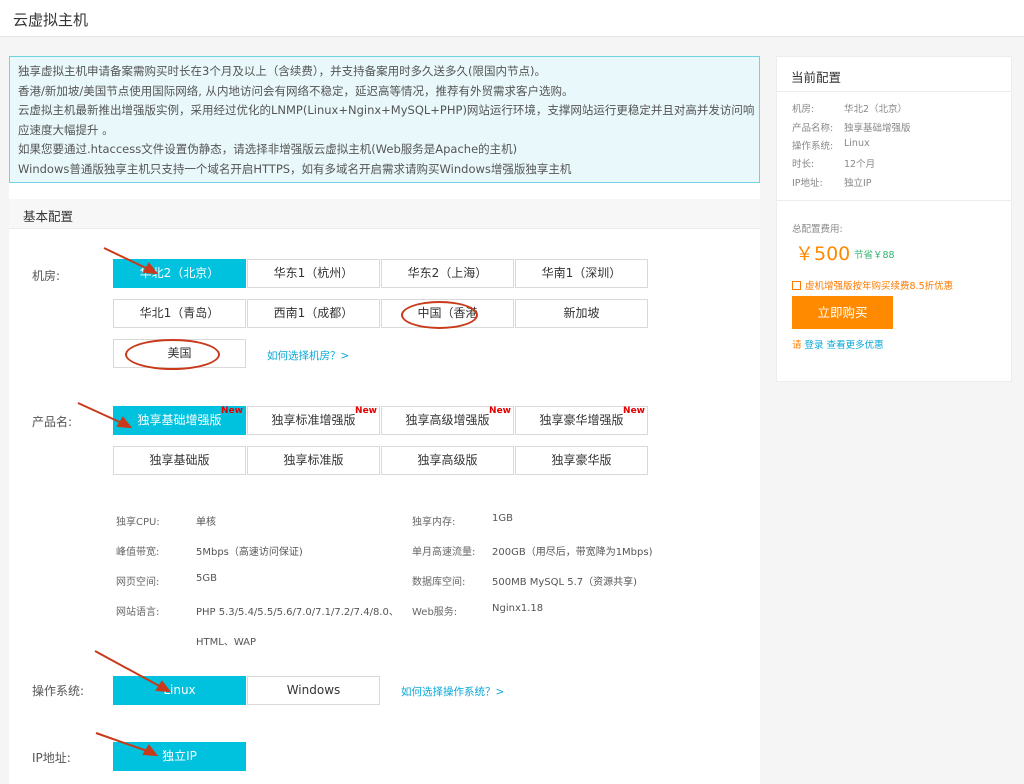 The width and height of the screenshot is (1024, 784). Describe the element at coordinates (877, 128) in the screenshot. I see `config-product-value: 独享基础增强版` at that location.